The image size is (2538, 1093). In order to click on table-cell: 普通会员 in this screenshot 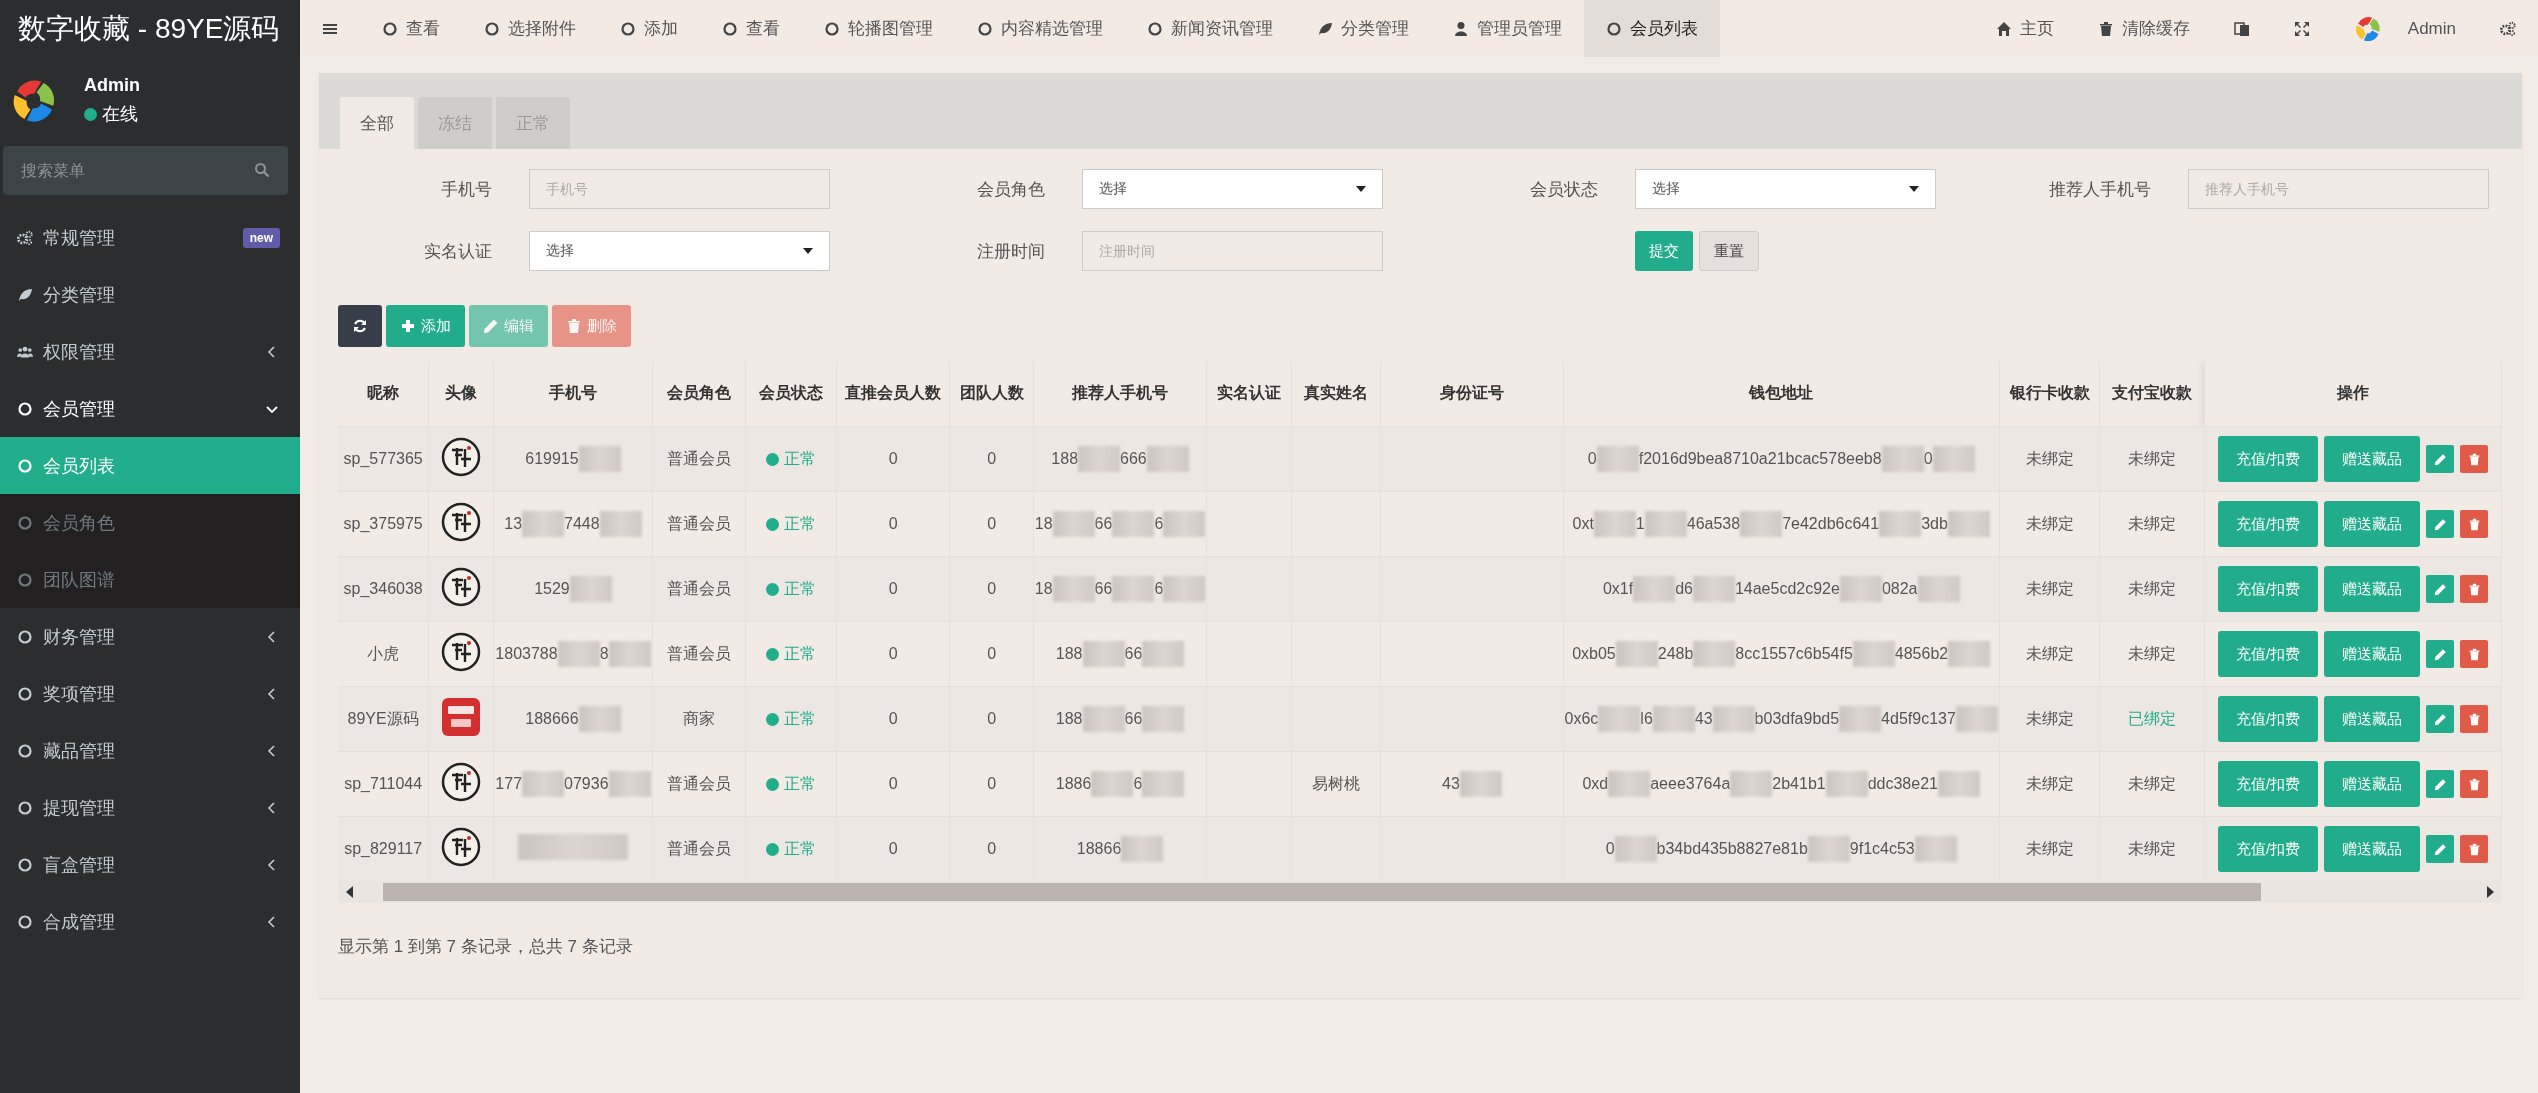, I will do `click(699, 589)`.